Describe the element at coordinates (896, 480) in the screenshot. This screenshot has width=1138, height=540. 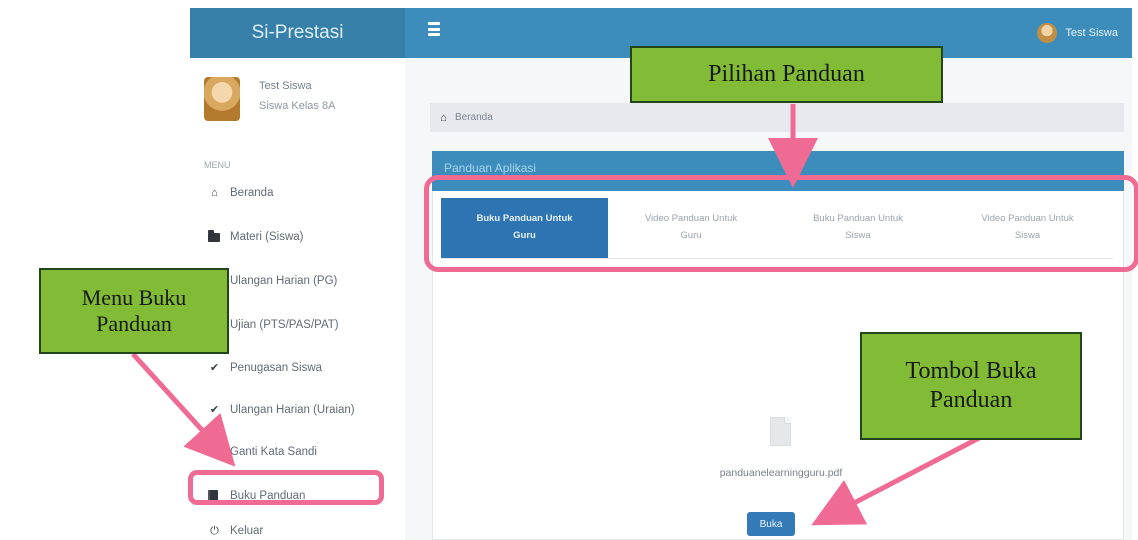
I see `button-callout-arrow` at that location.